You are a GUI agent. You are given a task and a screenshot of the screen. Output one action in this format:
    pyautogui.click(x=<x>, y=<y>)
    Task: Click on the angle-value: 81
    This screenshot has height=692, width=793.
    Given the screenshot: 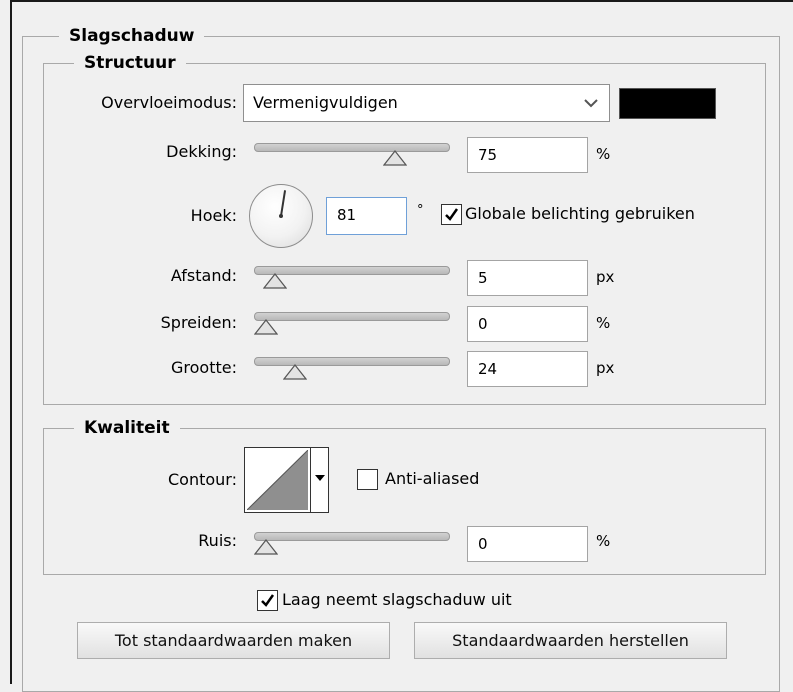 What is the action you would take?
    pyautogui.click(x=347, y=215)
    